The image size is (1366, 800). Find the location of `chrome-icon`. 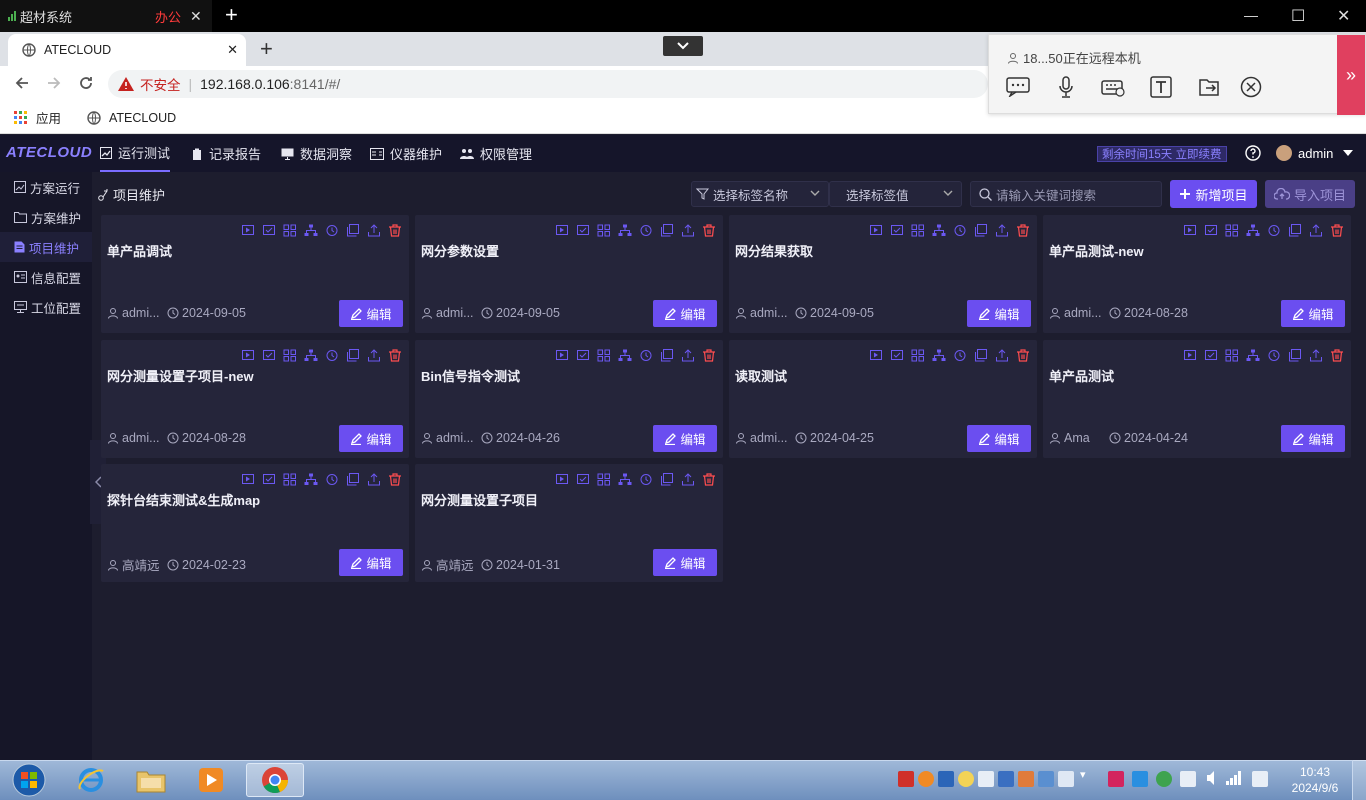

chrome-icon is located at coordinates (275, 780).